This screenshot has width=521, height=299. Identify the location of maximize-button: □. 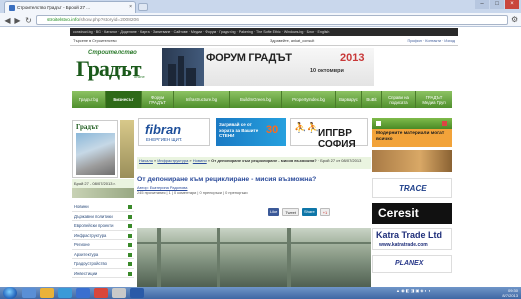
(497, 4).